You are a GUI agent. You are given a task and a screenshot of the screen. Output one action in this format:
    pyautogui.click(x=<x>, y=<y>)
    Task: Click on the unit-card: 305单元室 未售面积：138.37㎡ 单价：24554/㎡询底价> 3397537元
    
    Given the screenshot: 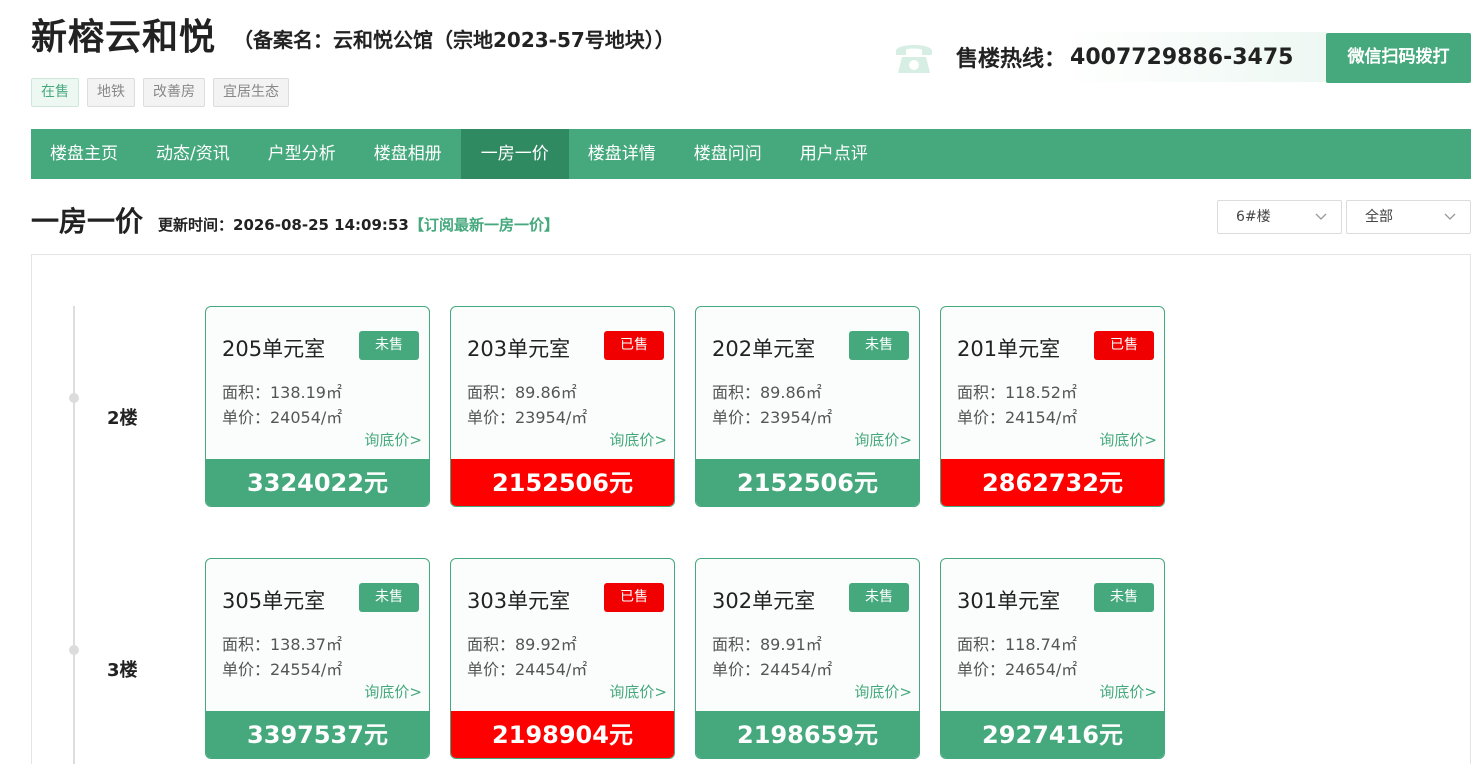 What is the action you would take?
    pyautogui.click(x=317, y=658)
    